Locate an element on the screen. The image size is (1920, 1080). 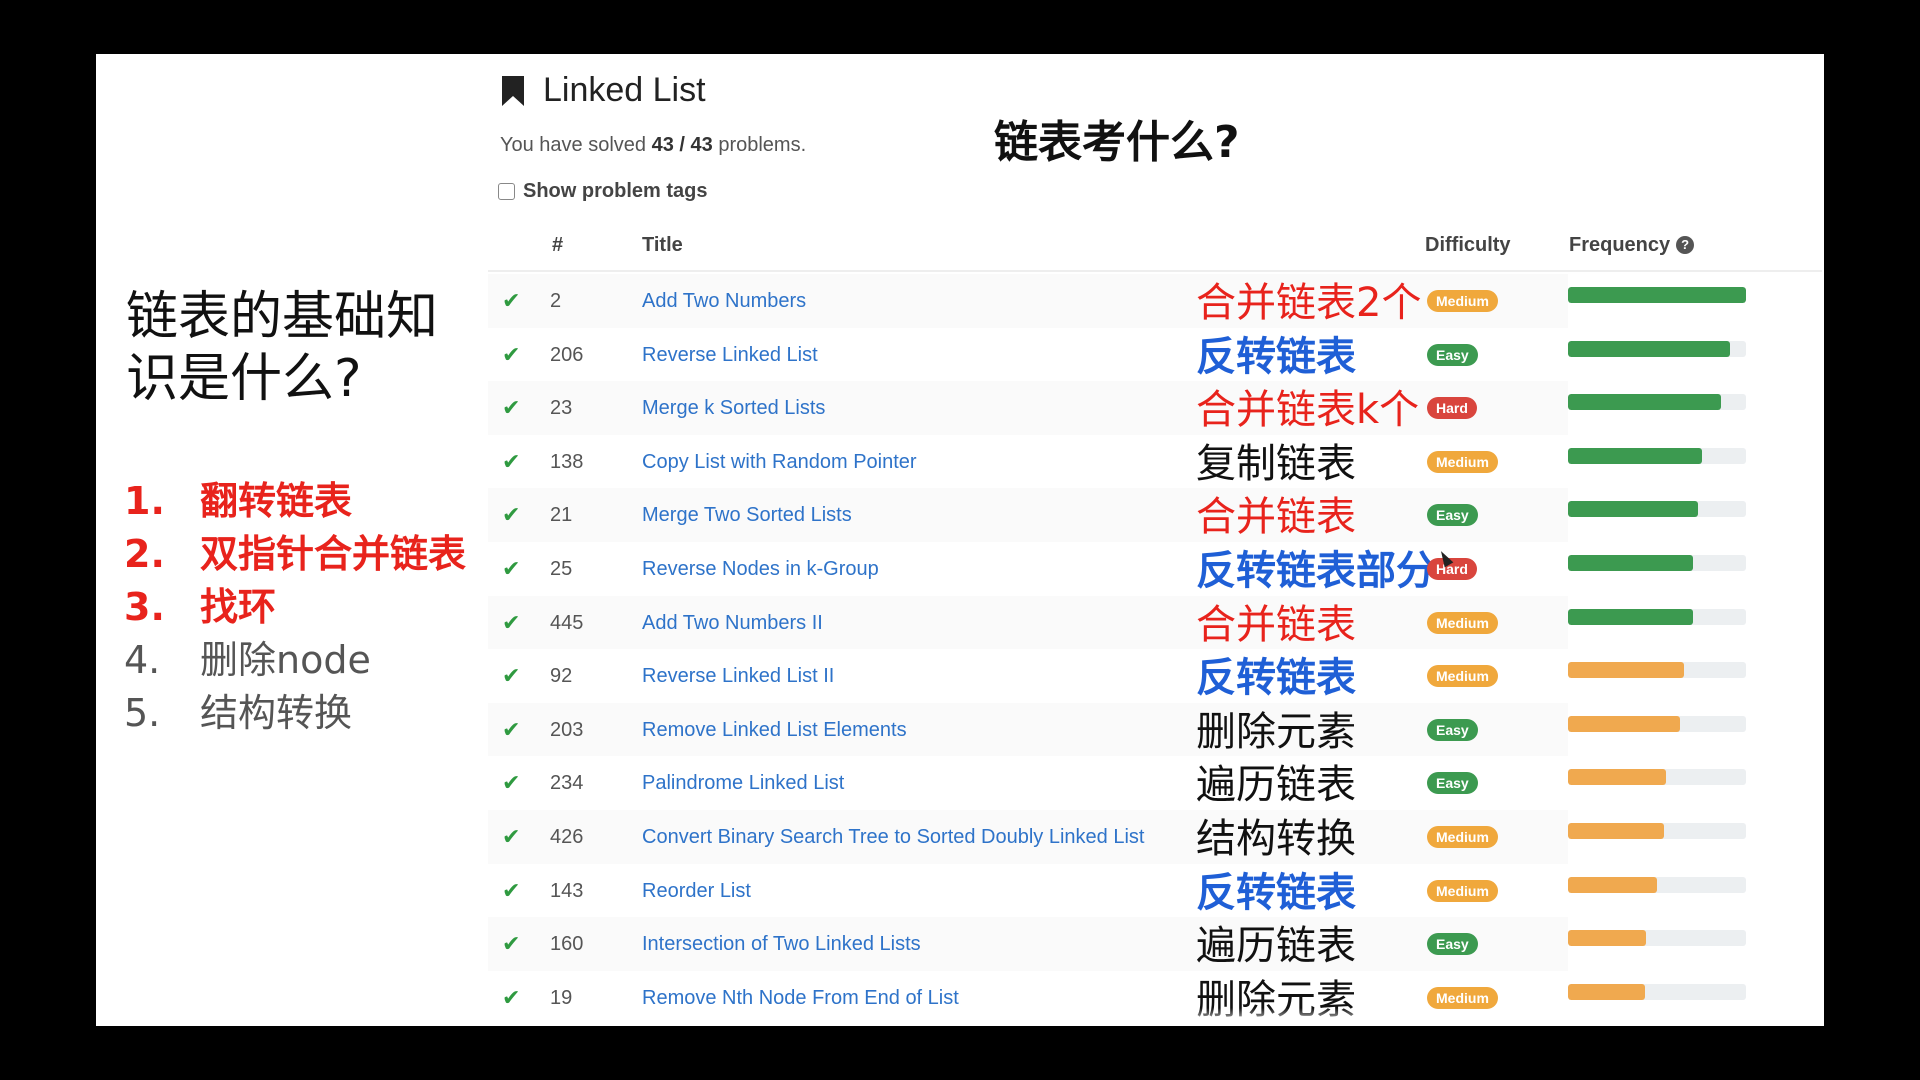
problem-title-link: Merge k Sorted Lists is located at coordinates (733, 408).